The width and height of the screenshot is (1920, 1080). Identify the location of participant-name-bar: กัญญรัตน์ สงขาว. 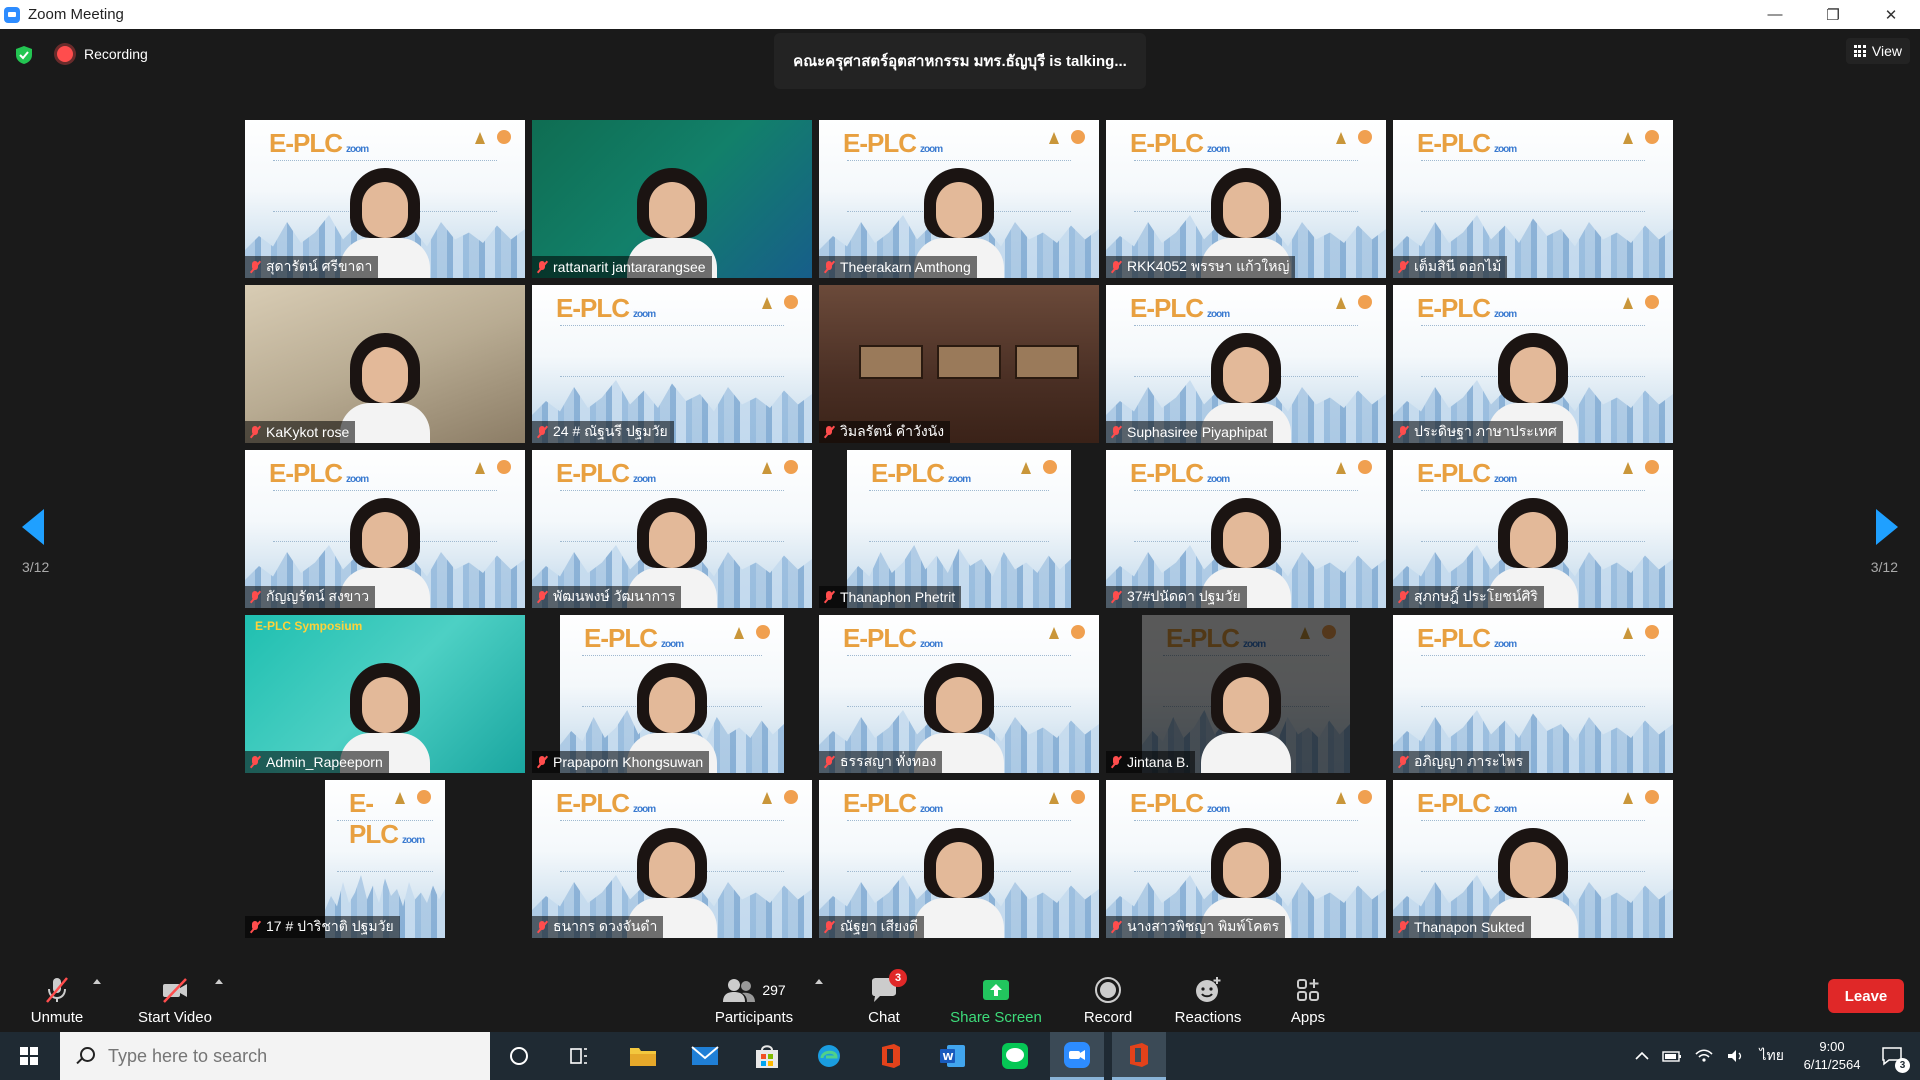
(310, 597).